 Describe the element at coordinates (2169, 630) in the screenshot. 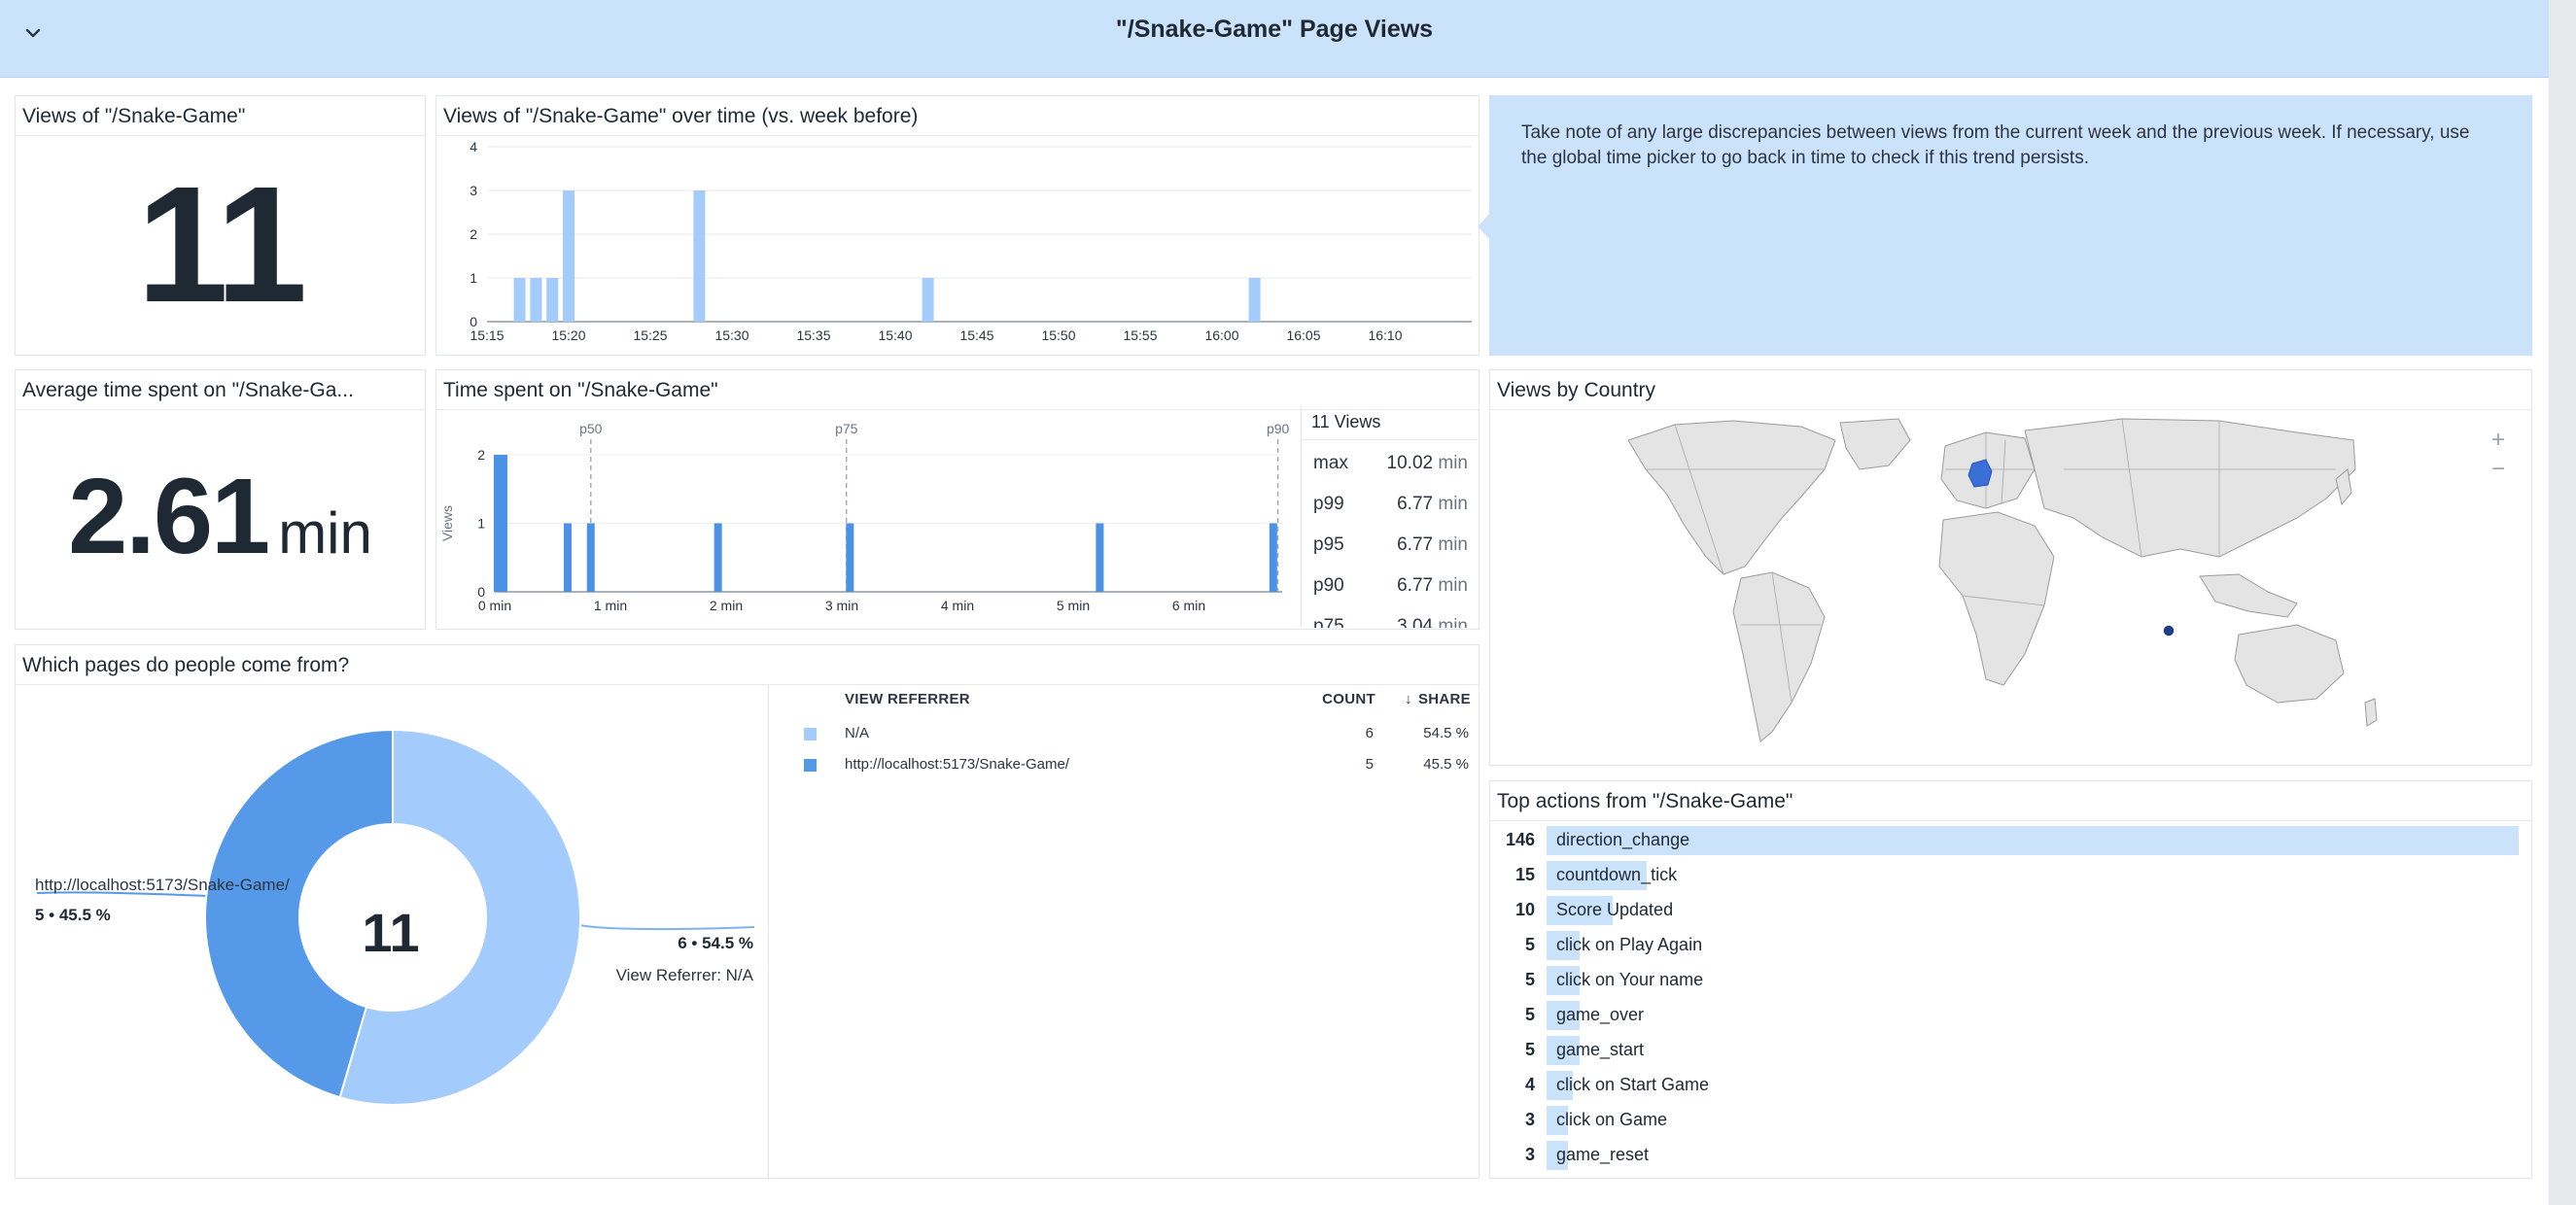

I see `map-singapore-marker` at that location.